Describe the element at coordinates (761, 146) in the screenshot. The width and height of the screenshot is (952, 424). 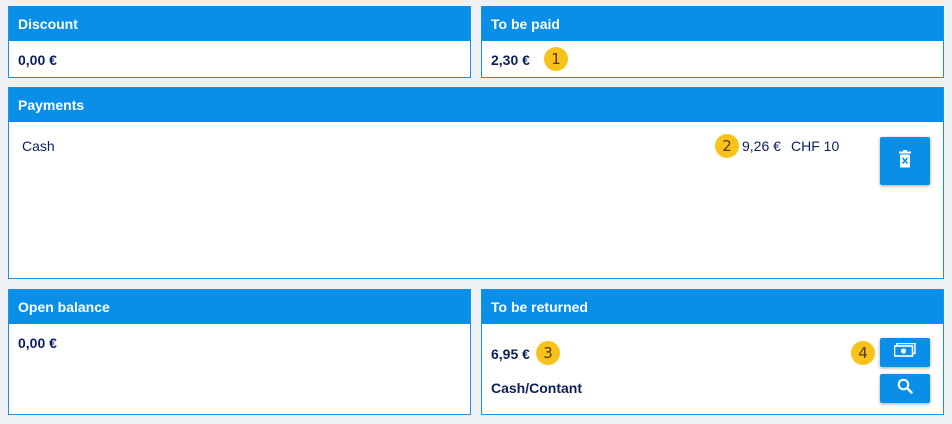
I see `payment-amount: 9,26 €` at that location.